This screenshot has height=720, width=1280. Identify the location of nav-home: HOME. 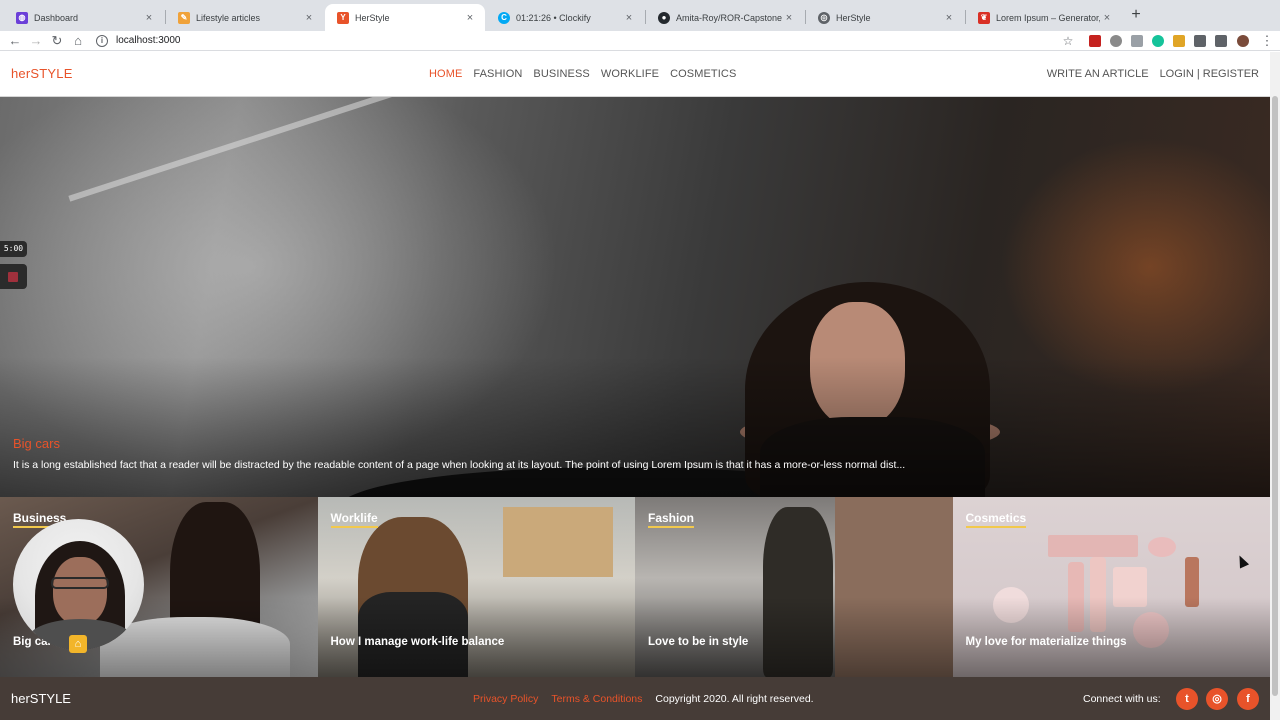
(445, 74).